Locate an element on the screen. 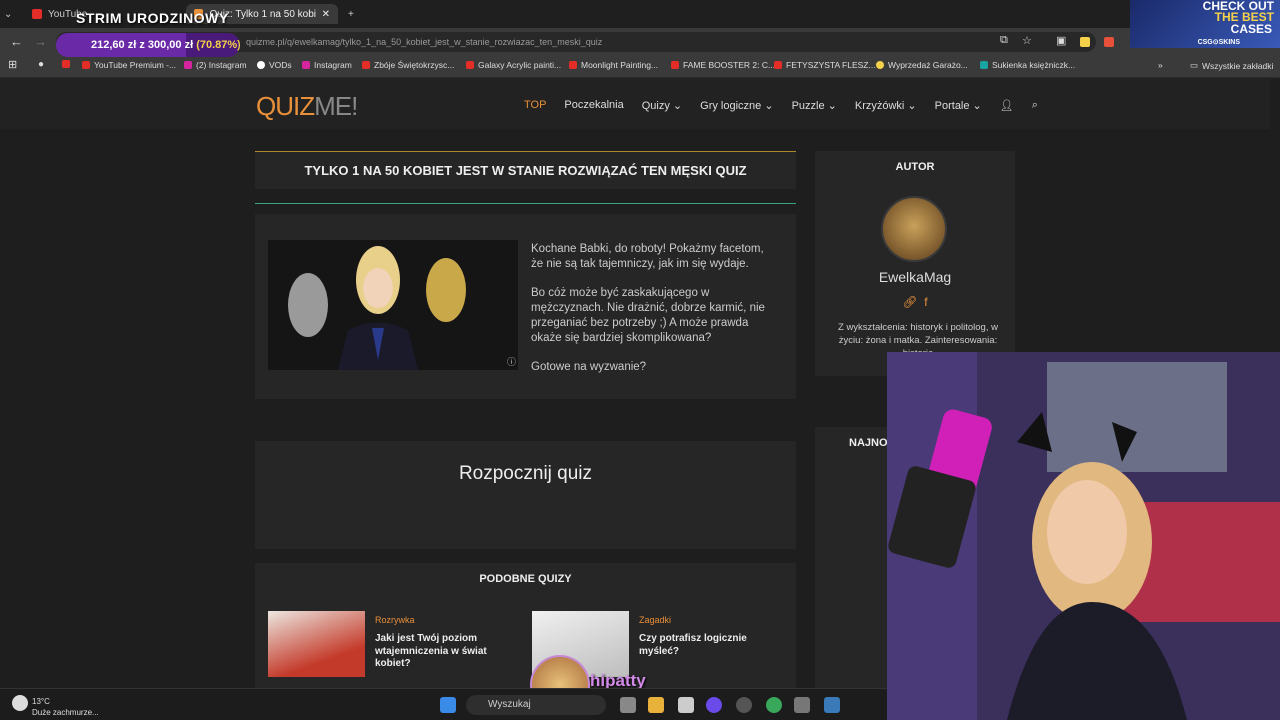 This screenshot has height=720, width=1280. windows-start-icon is located at coordinates (448, 705).